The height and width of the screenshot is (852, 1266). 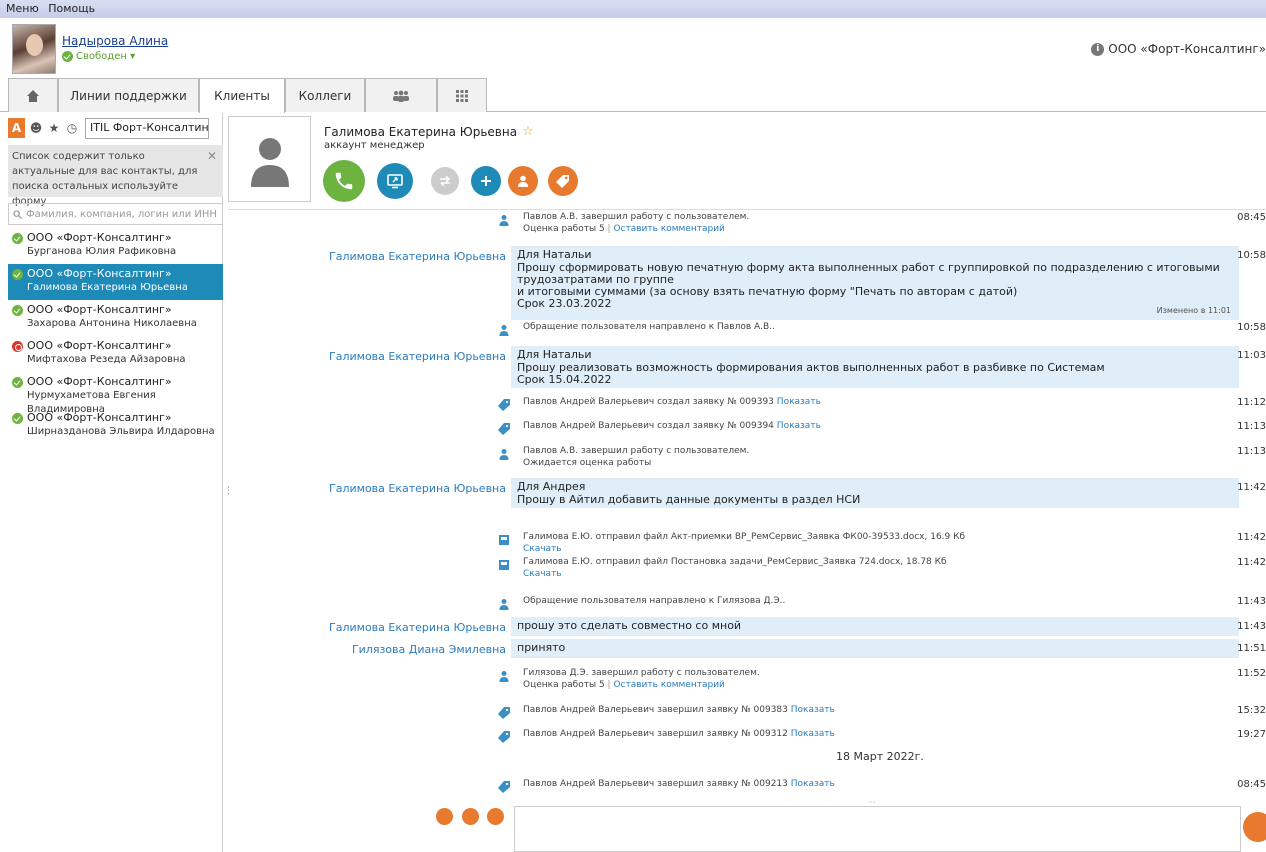 What do you see at coordinates (523, 181) in the screenshot?
I see `contact-card-button` at bounding box center [523, 181].